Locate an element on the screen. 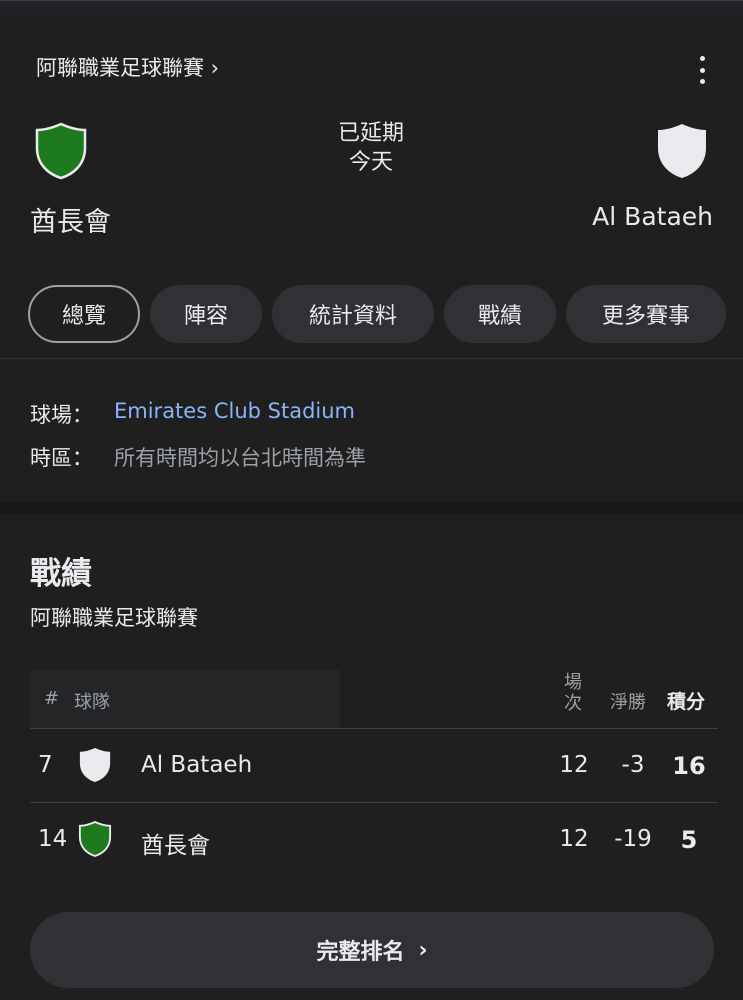  row-goal-difference: -3 is located at coordinates (633, 765).